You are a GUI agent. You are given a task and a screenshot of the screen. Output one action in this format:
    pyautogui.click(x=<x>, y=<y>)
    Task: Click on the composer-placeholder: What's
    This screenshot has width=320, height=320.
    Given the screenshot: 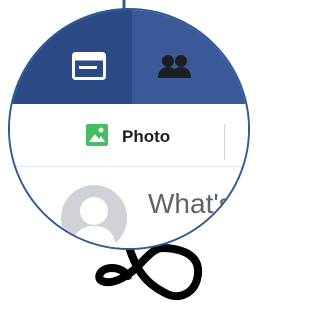 What is the action you would take?
    pyautogui.click(x=190, y=203)
    